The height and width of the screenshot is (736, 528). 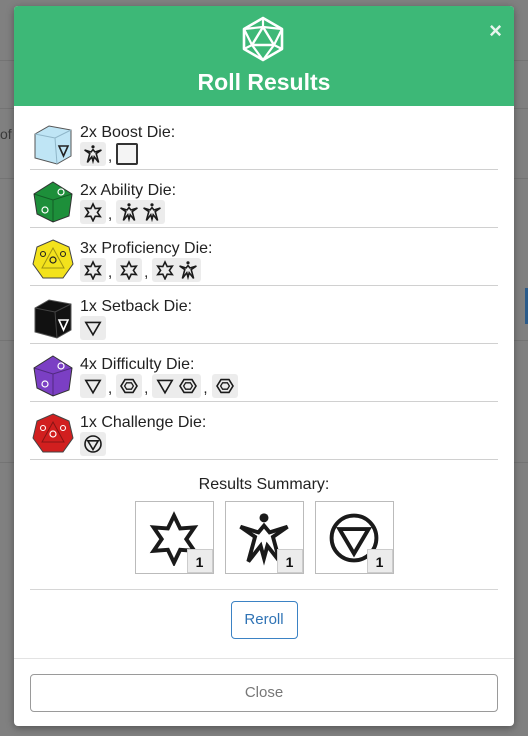 I want to click on modal-footer: Close, so click(x=264, y=692).